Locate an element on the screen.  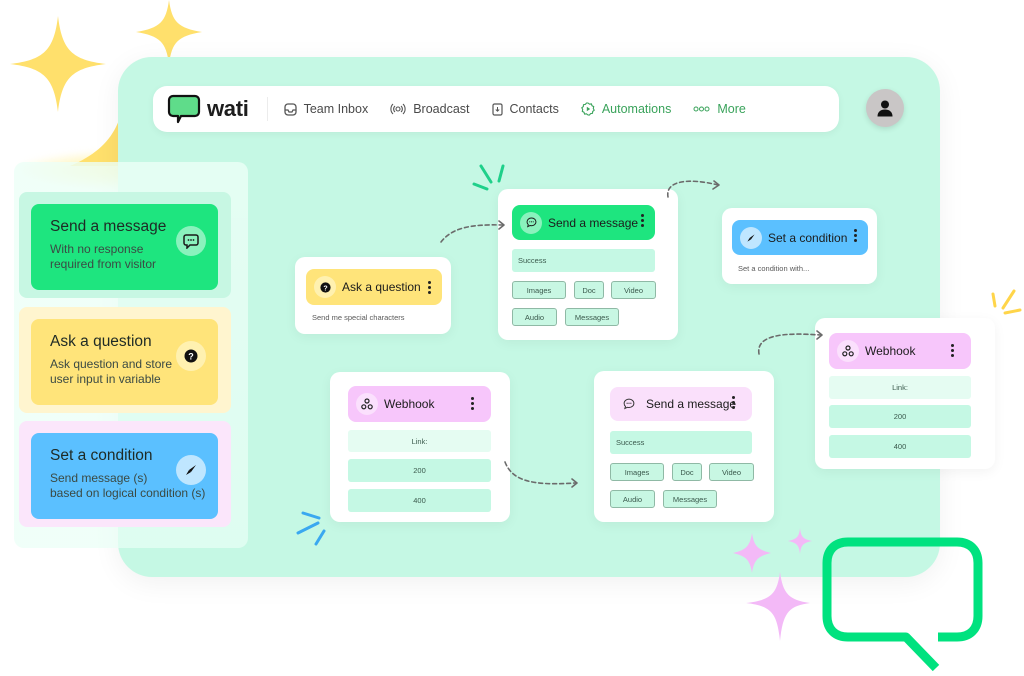
flow-node-webhook: Webhook Link: 200 400 is located at coordinates (420, 447).